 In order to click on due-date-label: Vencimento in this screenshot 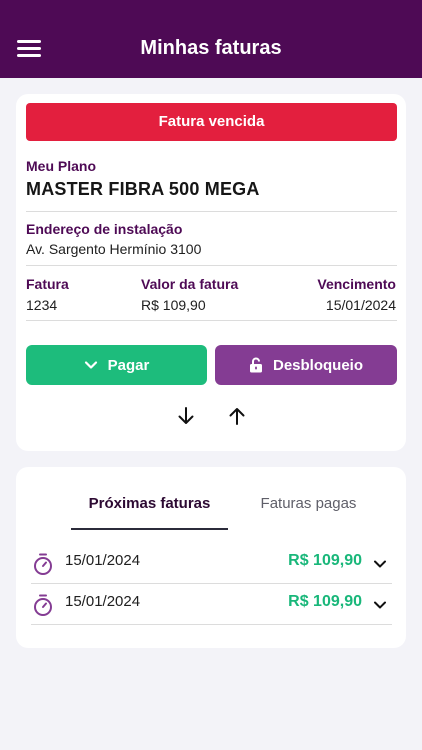, I will do `click(356, 284)`.